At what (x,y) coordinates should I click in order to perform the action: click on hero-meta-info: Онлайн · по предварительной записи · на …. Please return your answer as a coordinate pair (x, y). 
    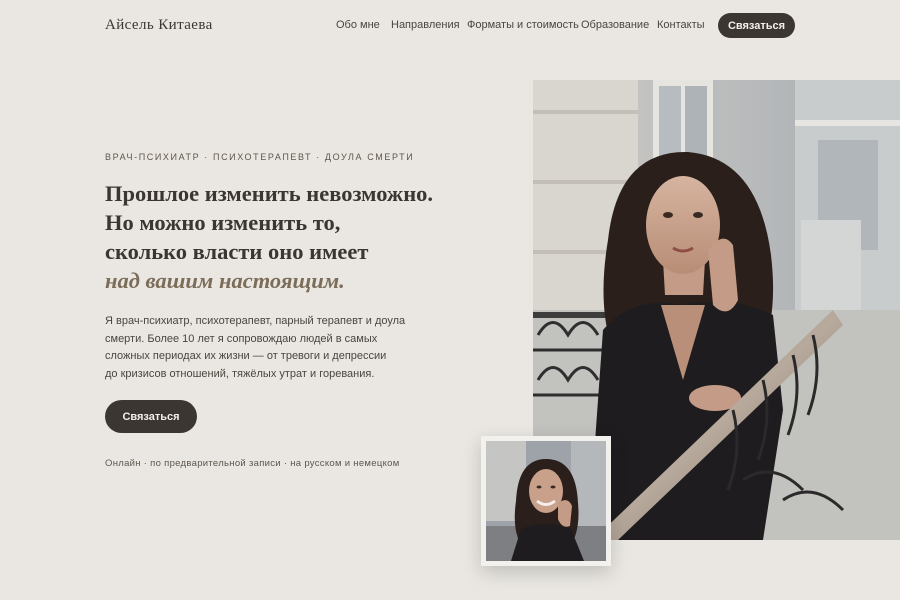
    Looking at the image, I should click on (252, 463).